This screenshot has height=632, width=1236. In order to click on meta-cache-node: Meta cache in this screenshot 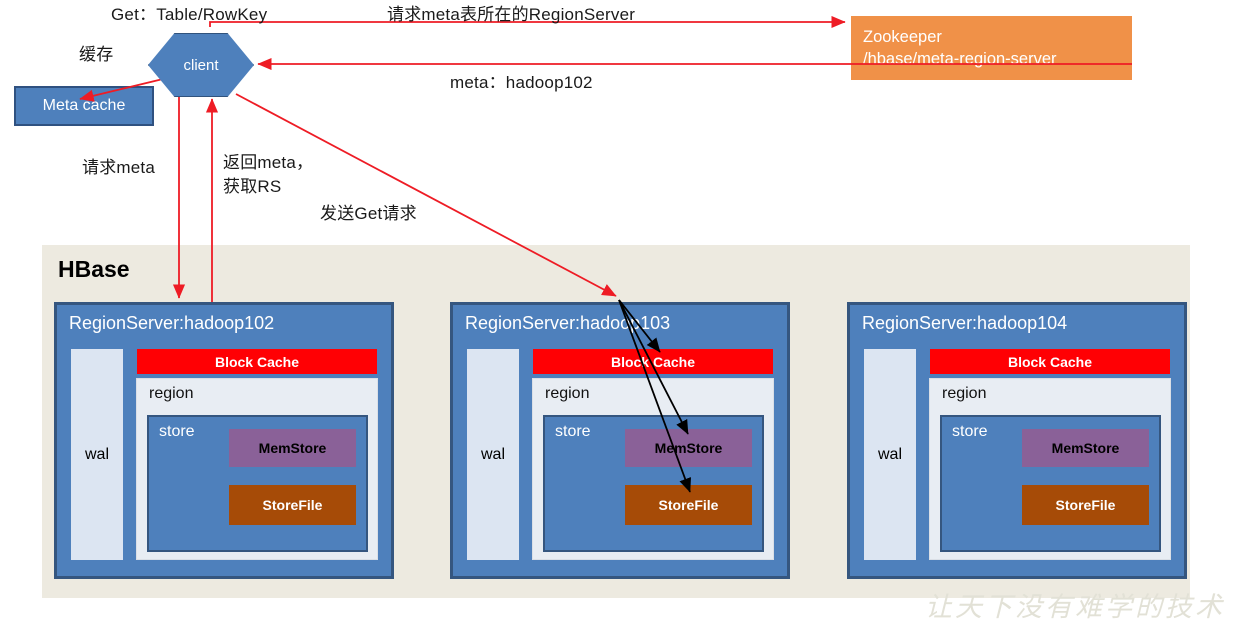, I will do `click(84, 106)`.